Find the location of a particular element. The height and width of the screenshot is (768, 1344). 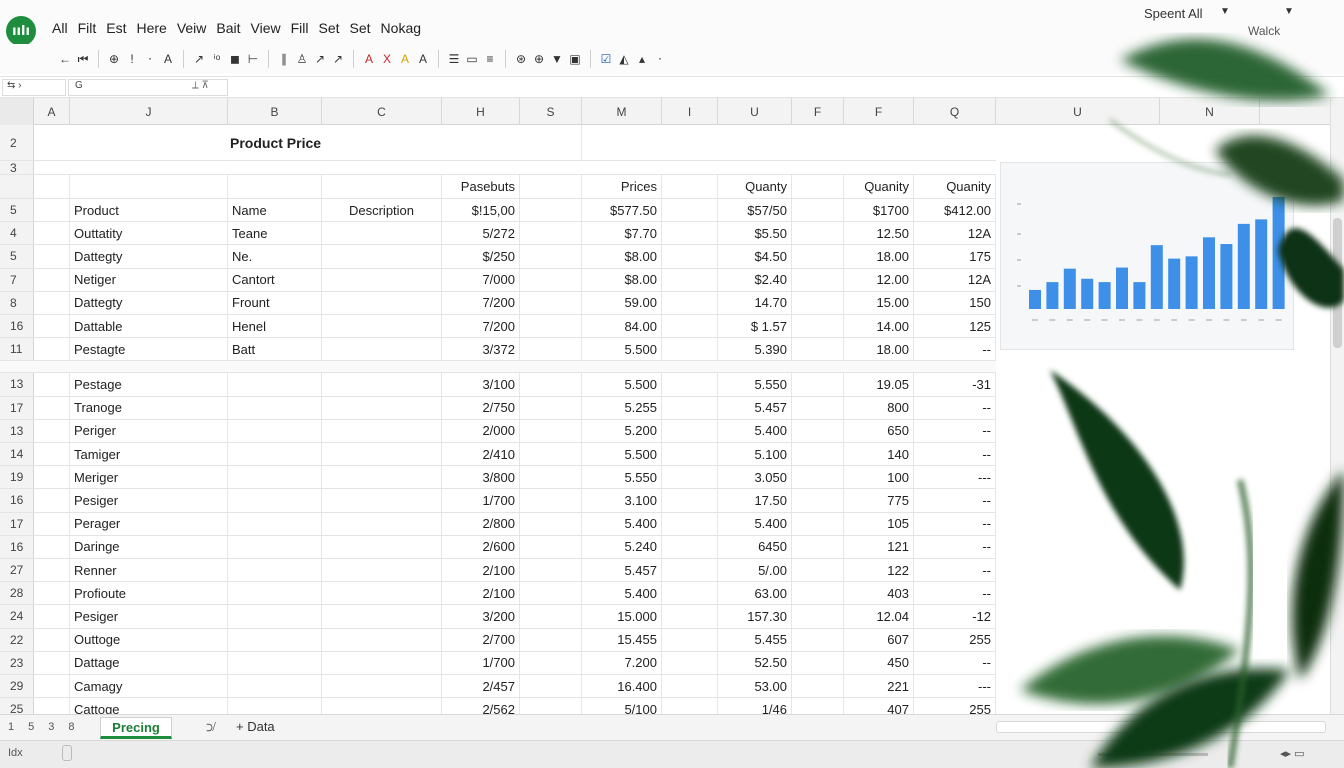

toolbar-icon-2: ⊕ is located at coordinates (114, 59).